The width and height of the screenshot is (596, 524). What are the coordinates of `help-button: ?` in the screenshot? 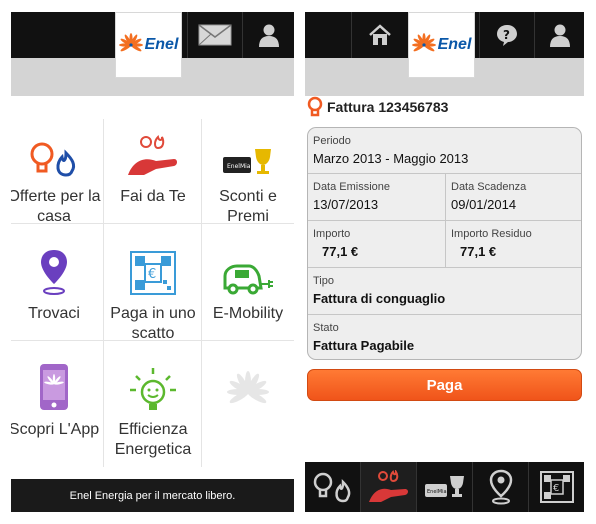 It's located at (506, 35).